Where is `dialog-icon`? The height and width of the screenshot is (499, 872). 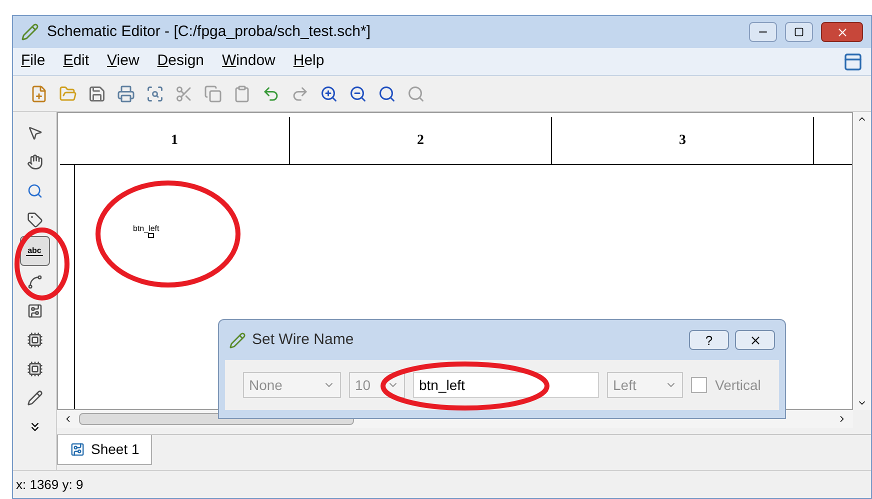
dialog-icon is located at coordinates (237, 340).